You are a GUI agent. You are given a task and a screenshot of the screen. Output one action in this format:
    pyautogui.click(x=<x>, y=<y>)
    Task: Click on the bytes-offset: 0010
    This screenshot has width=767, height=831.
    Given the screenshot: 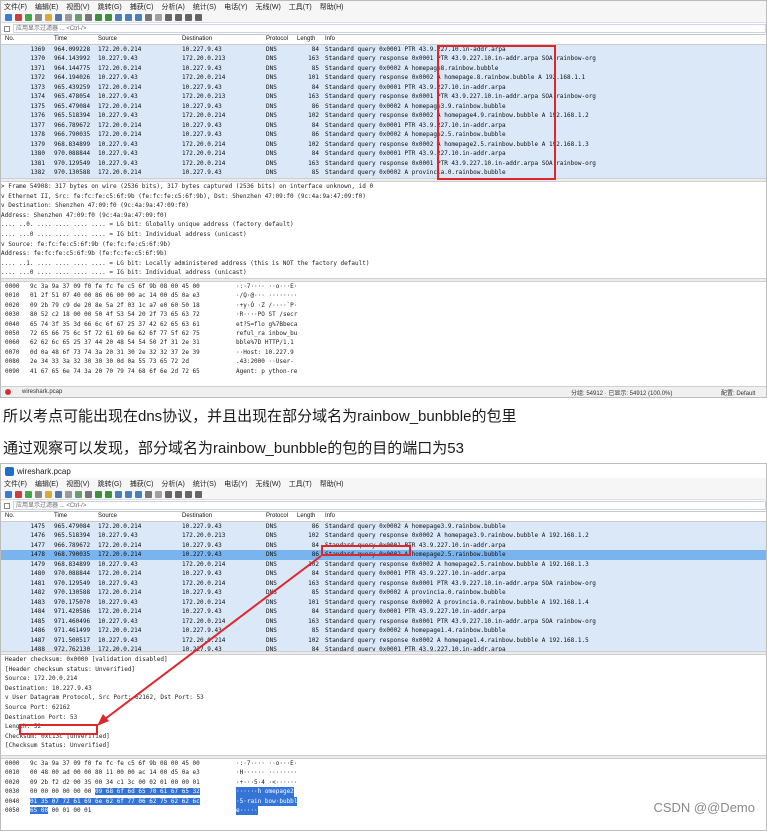 What is the action you would take?
    pyautogui.click(x=12, y=296)
    